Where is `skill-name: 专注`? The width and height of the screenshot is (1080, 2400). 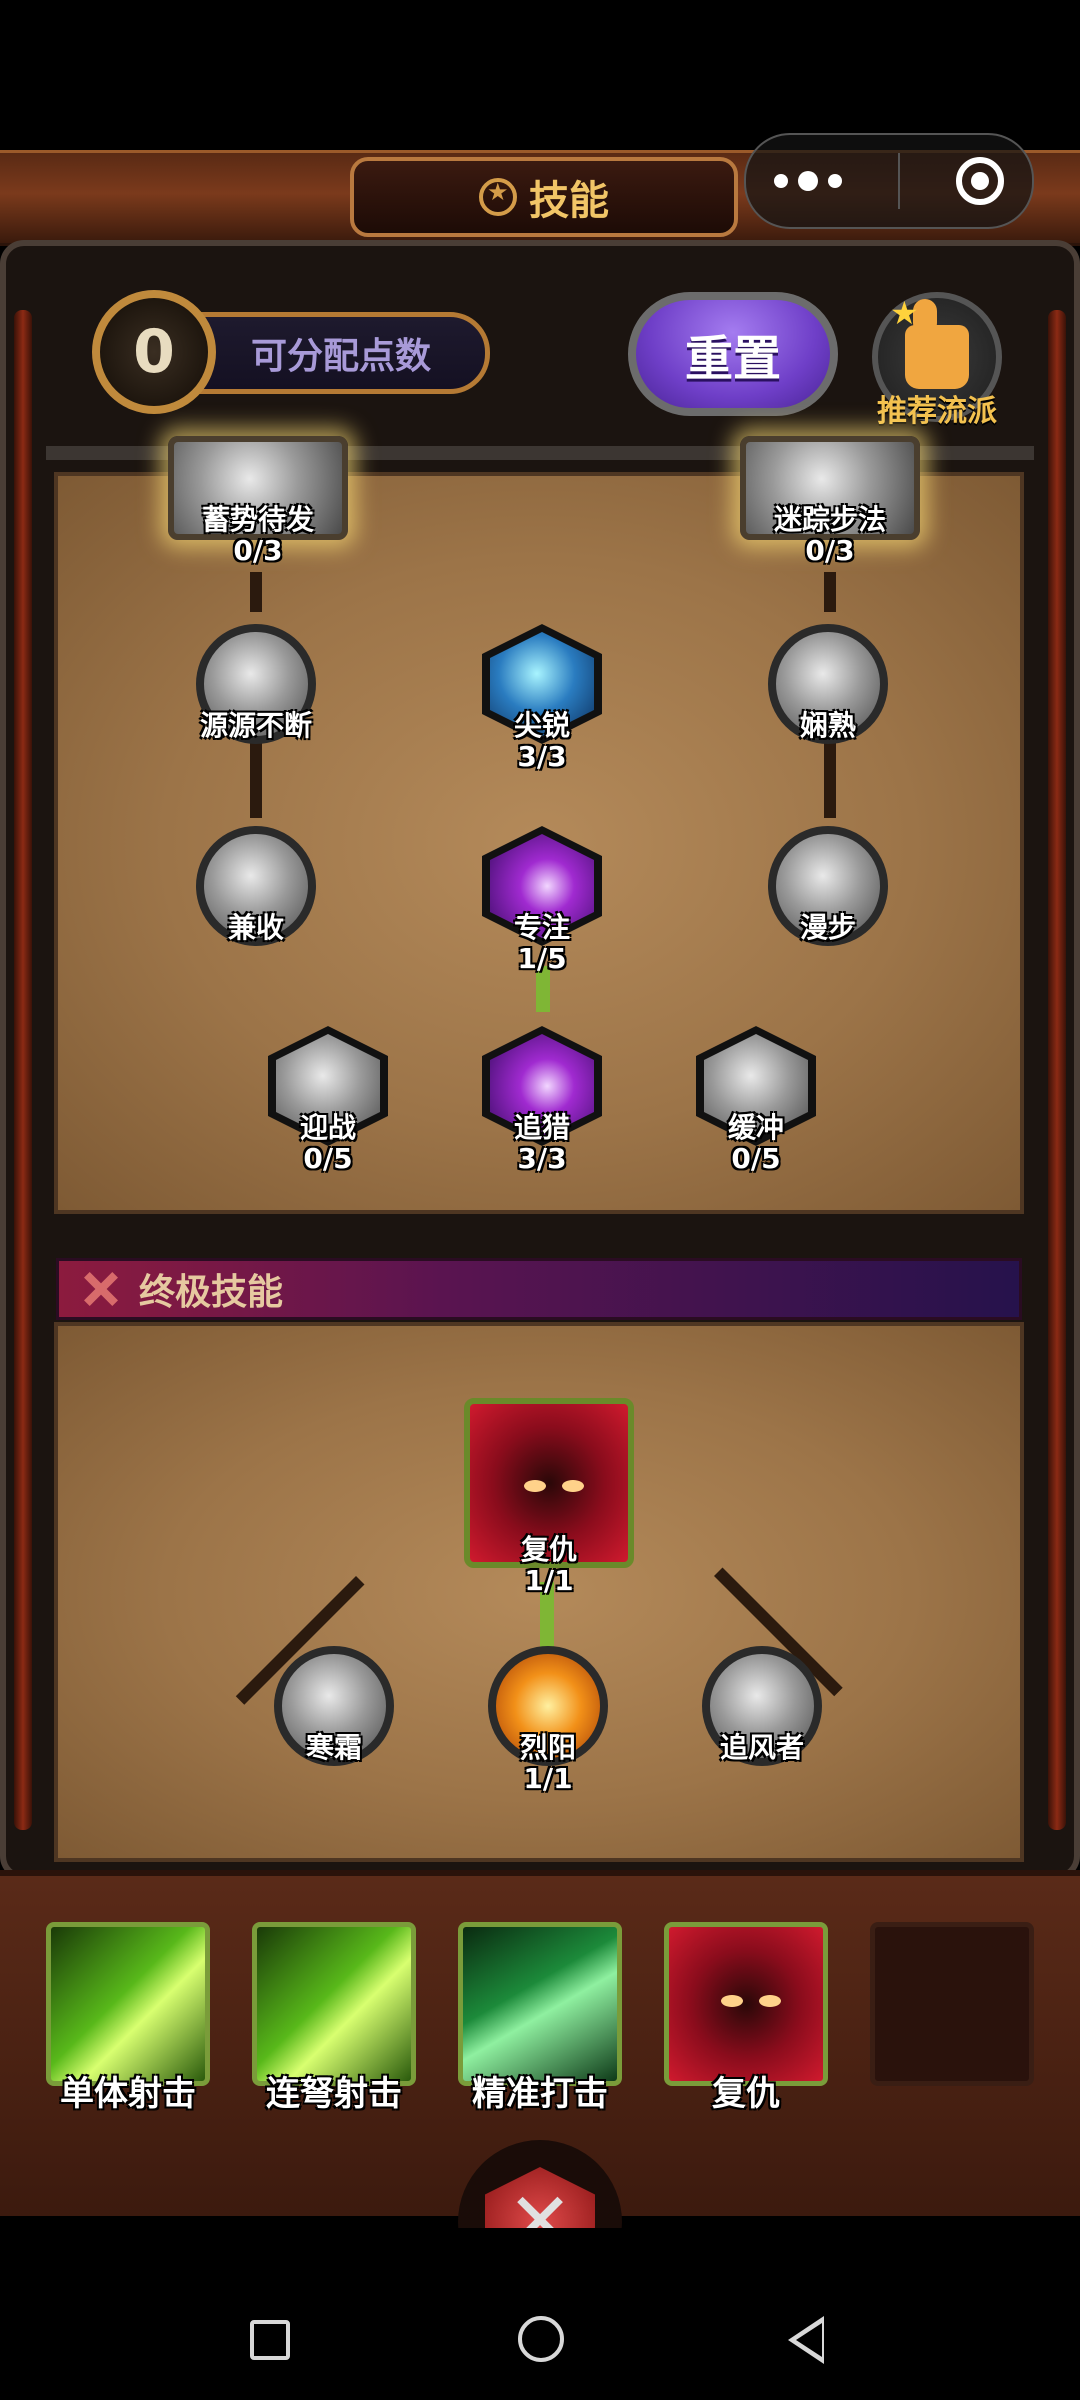
skill-name: 专注 is located at coordinates (541, 927).